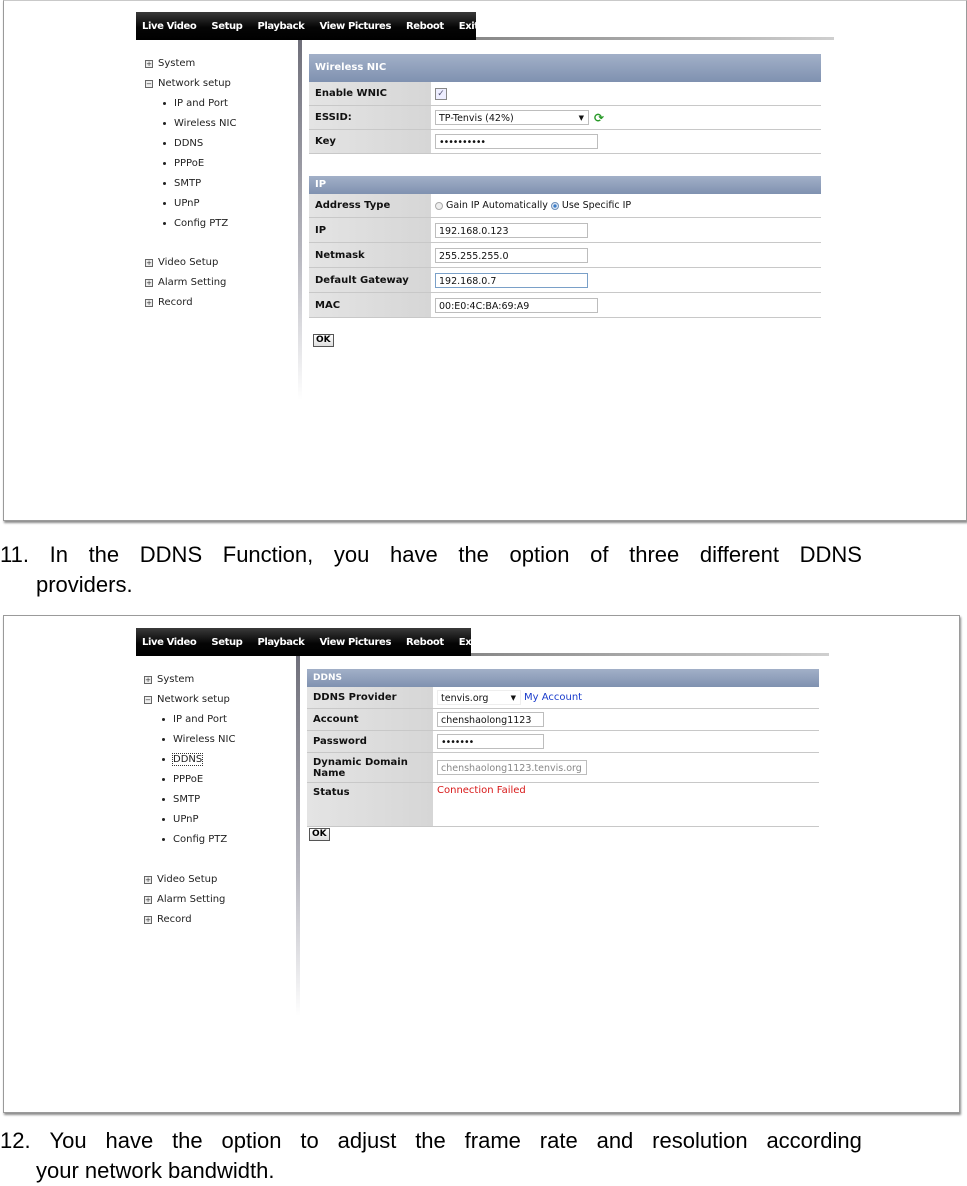 This screenshot has width=967, height=1186. Describe the element at coordinates (563, 742) in the screenshot. I see `row-password: Password •••••••` at that location.